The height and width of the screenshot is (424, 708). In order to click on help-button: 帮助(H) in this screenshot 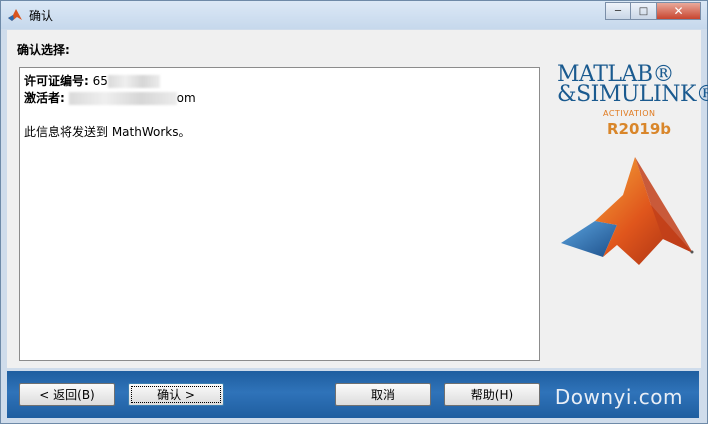, I will do `click(492, 394)`.